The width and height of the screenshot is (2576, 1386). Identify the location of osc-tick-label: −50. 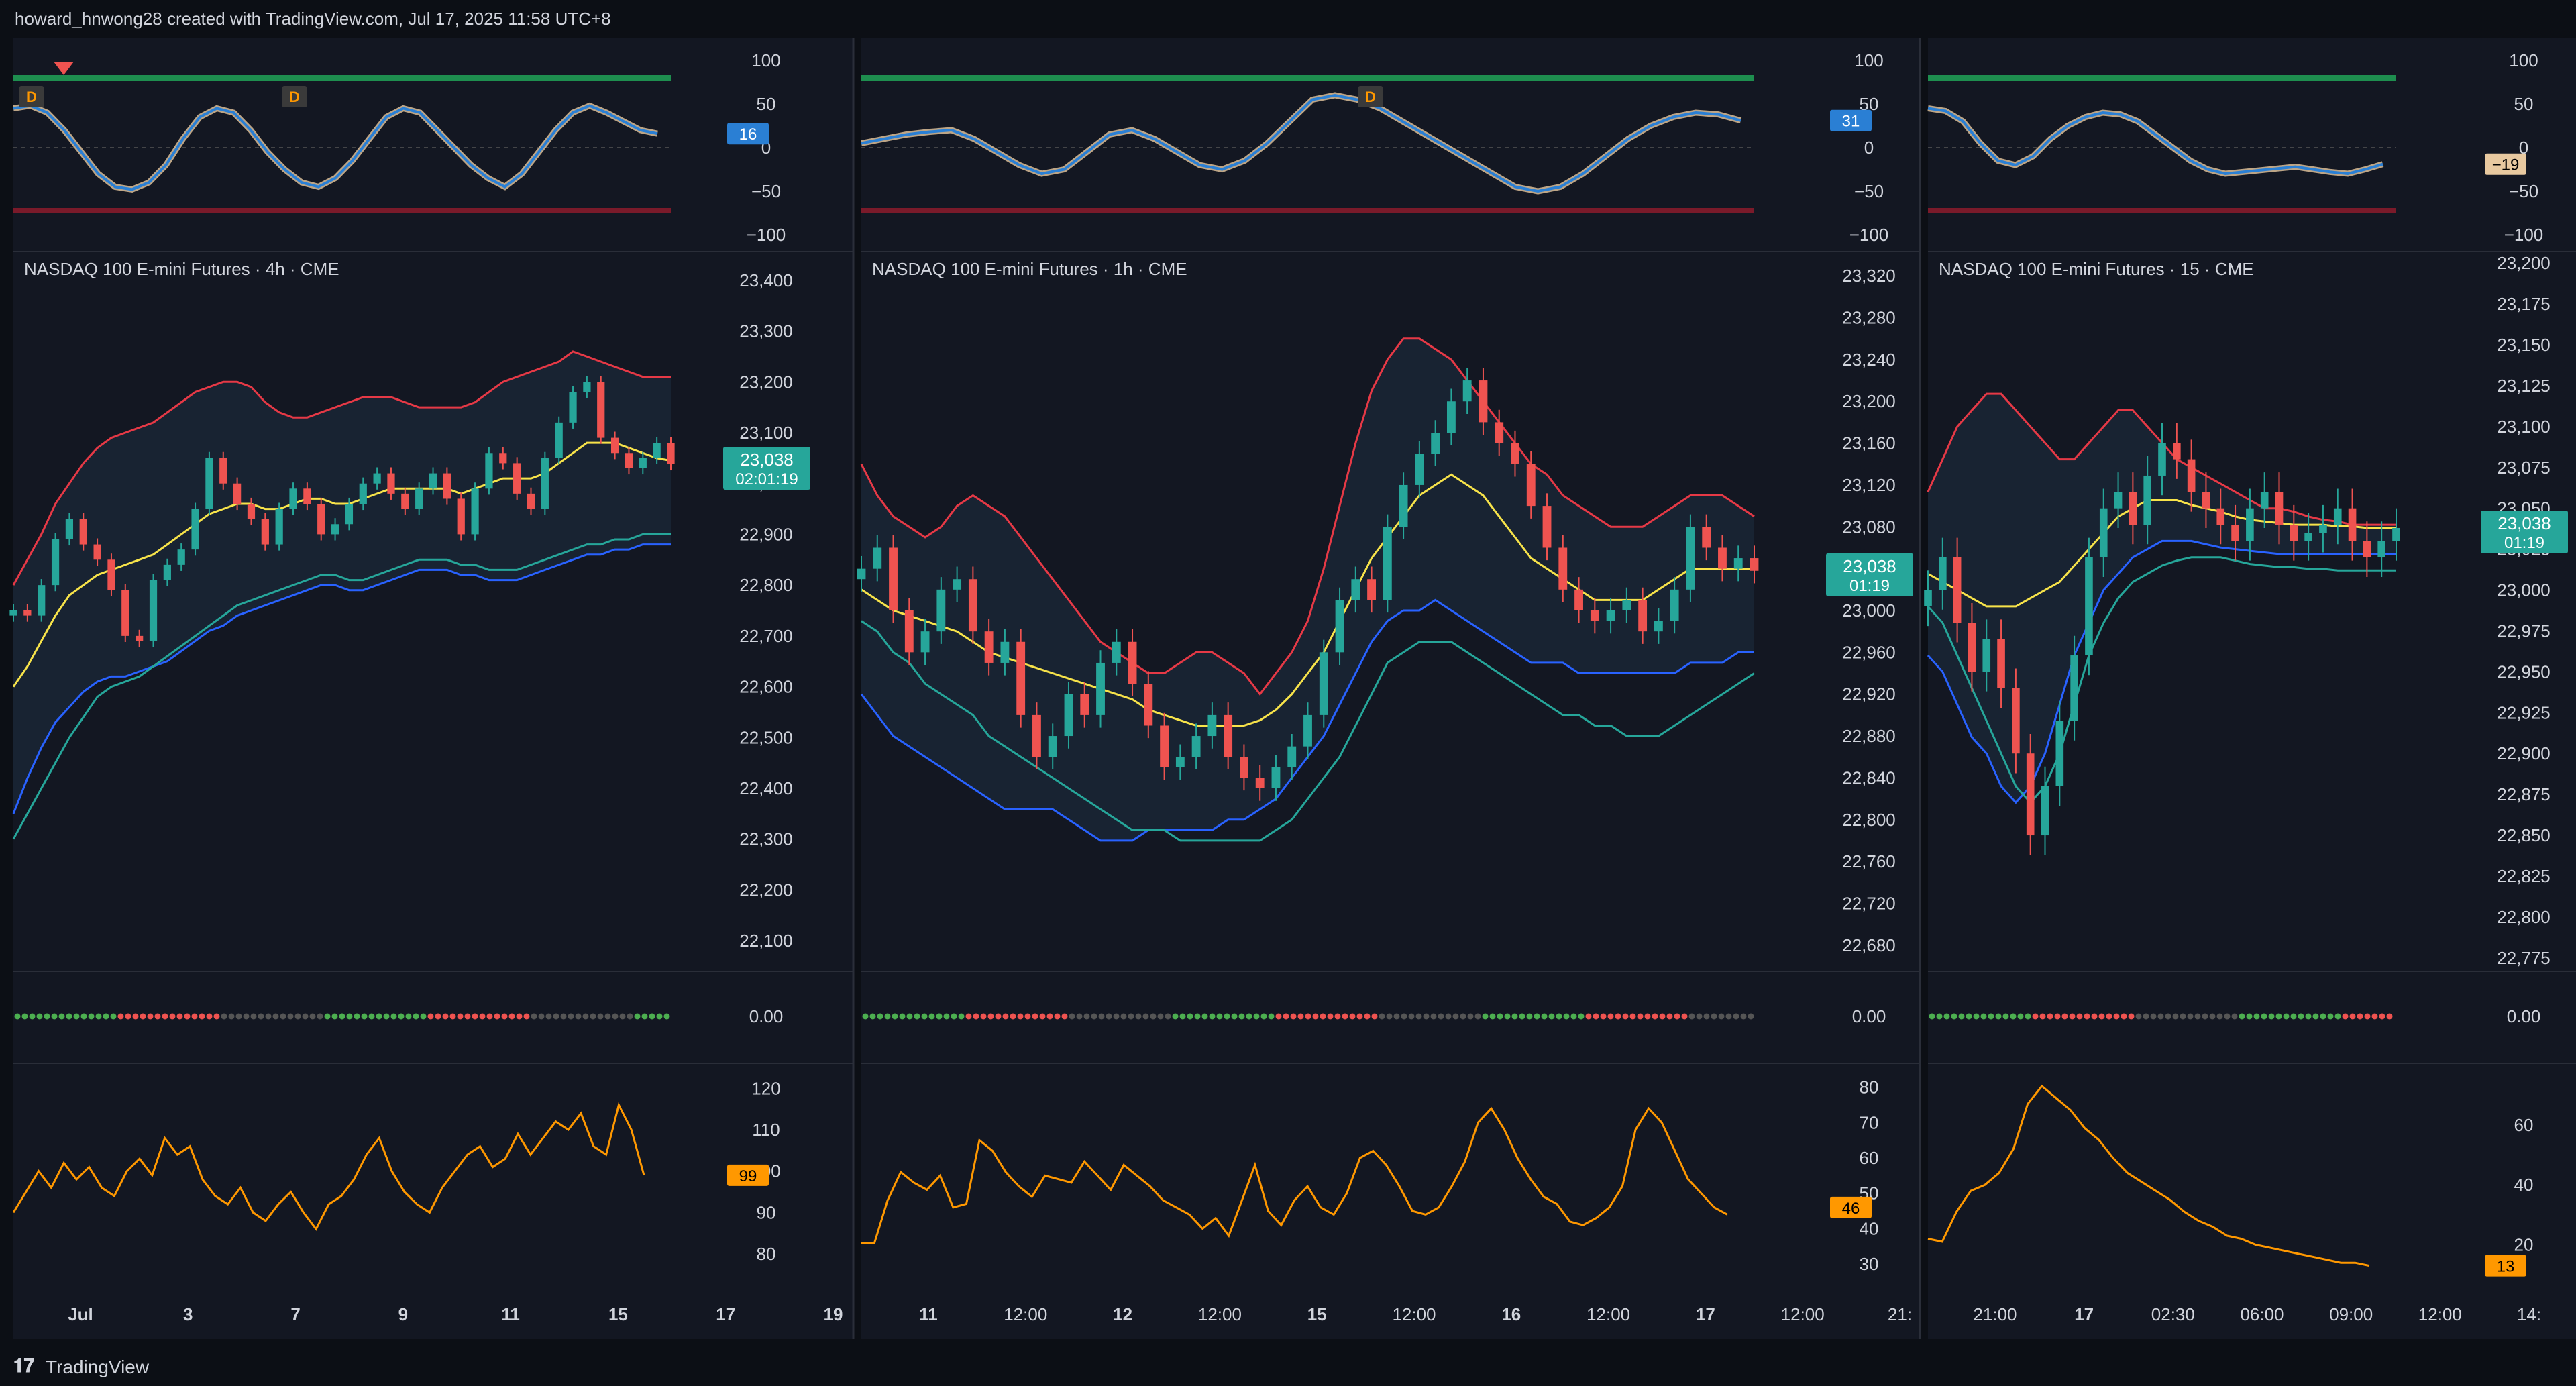
(1869, 191).